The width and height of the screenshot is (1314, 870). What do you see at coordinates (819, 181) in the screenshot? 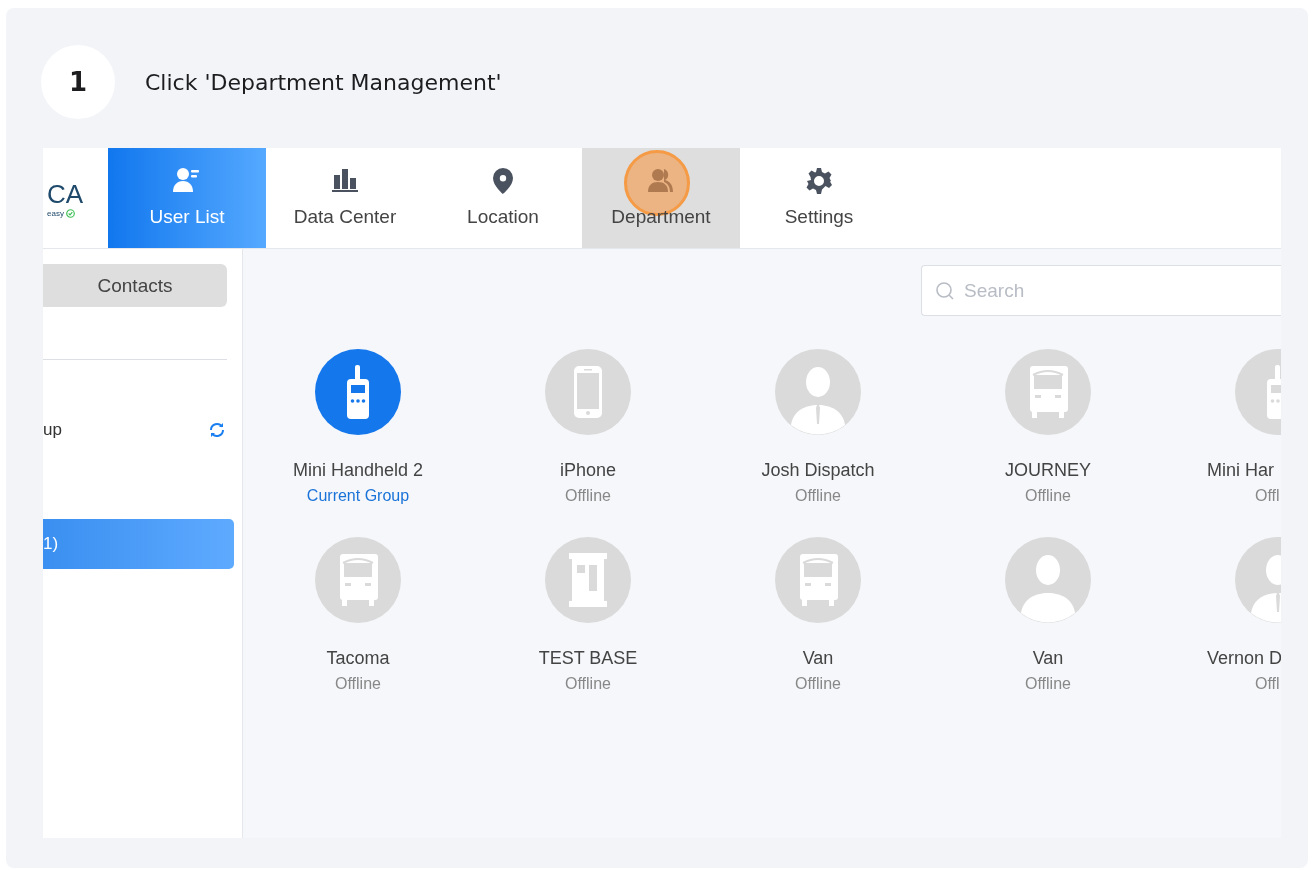
I see `settings-icon` at bounding box center [819, 181].